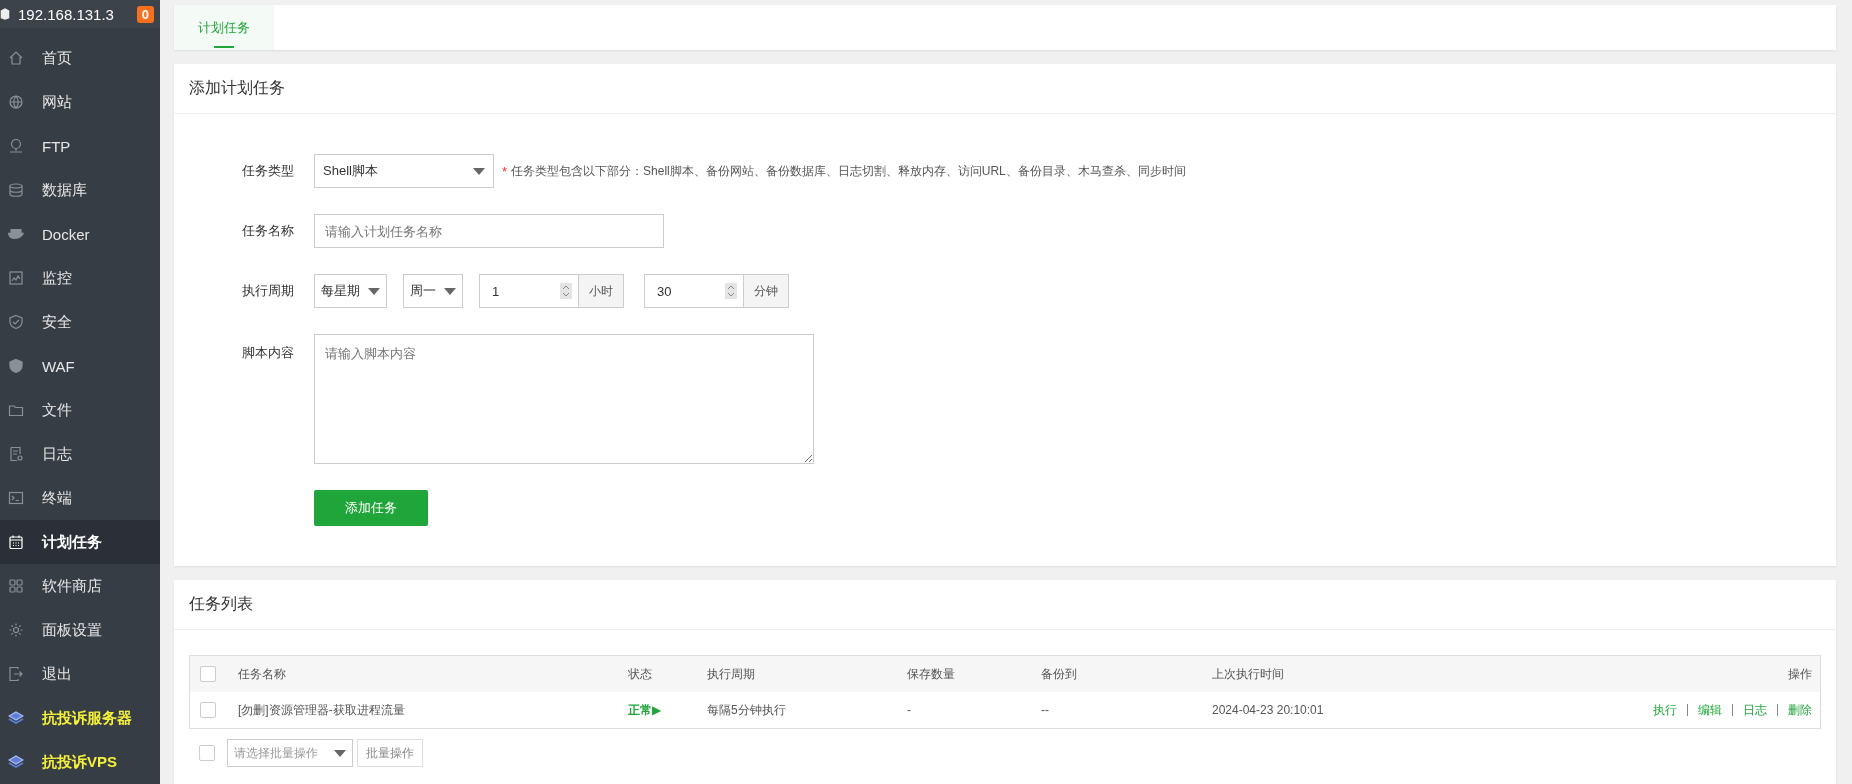 The height and width of the screenshot is (784, 1852). Describe the element at coordinates (731, 674) in the screenshot. I see `column-header: 执行周期` at that location.